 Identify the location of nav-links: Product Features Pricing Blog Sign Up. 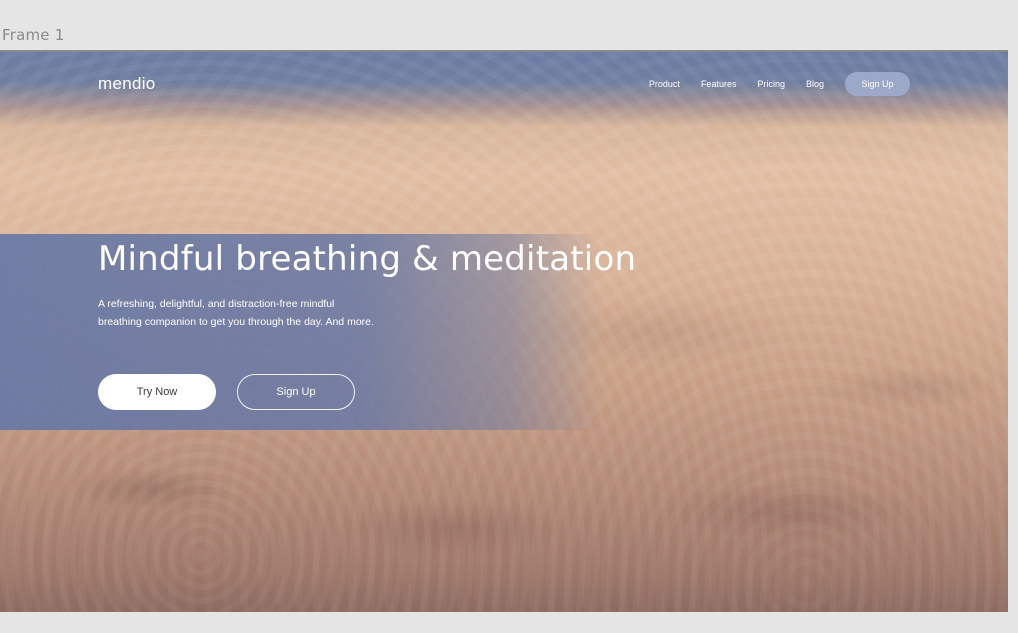
(779, 84).